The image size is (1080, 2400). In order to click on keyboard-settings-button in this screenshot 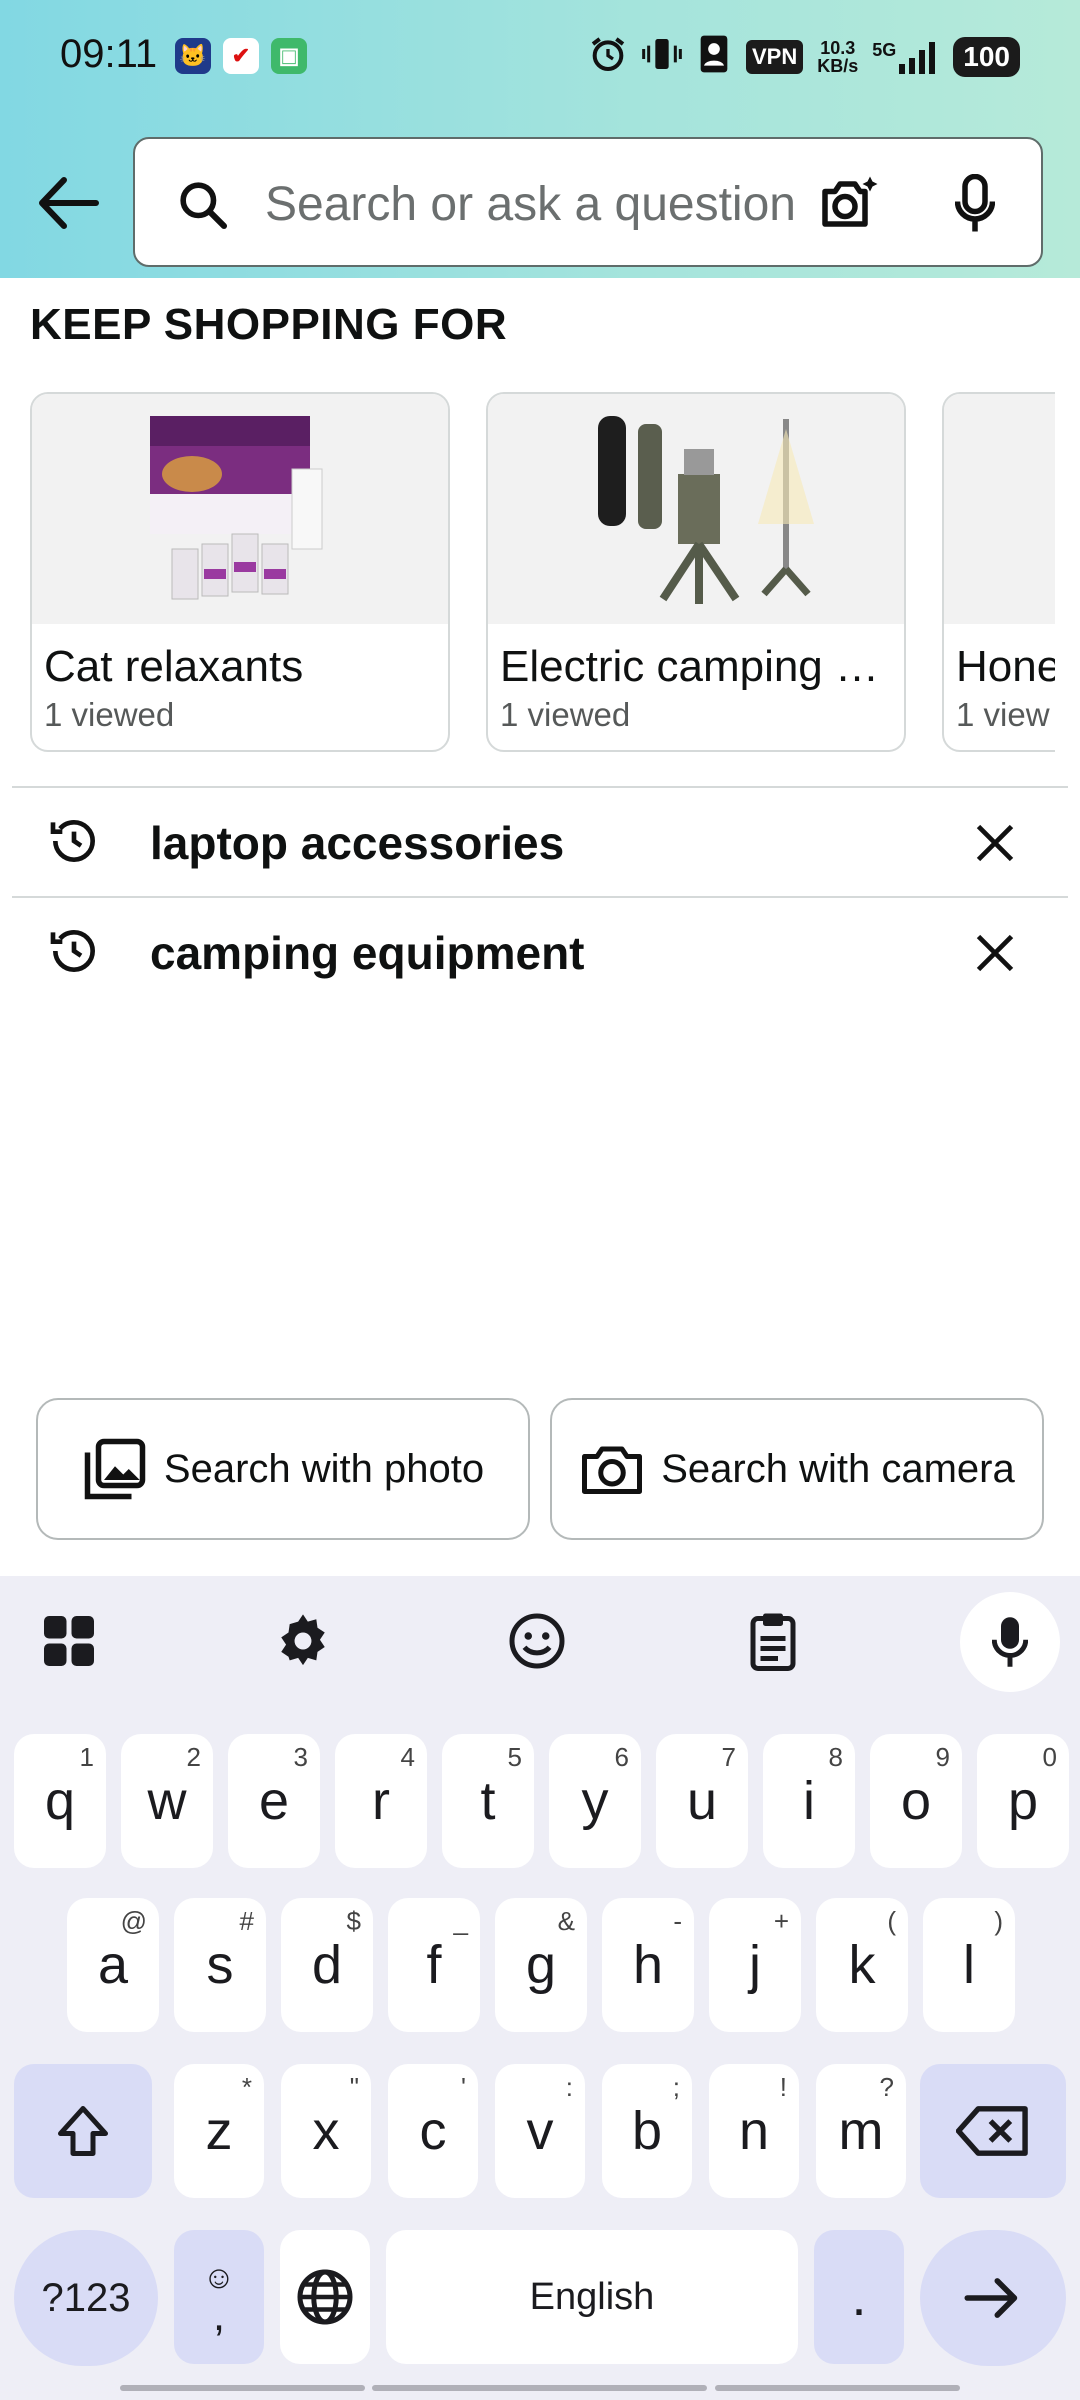, I will do `click(303, 1641)`.